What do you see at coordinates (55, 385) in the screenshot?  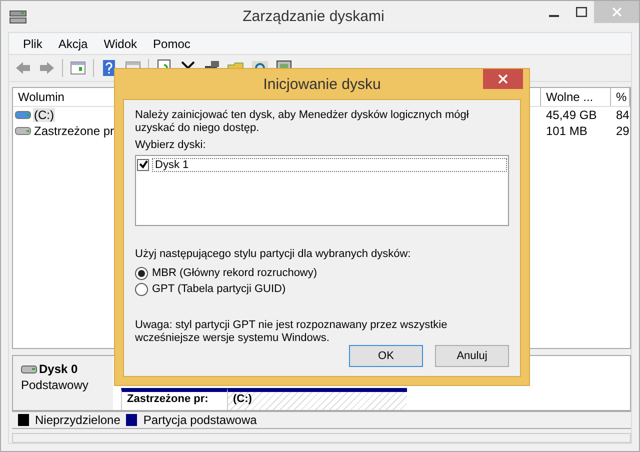 I see `disk-type: Podstawowy` at bounding box center [55, 385].